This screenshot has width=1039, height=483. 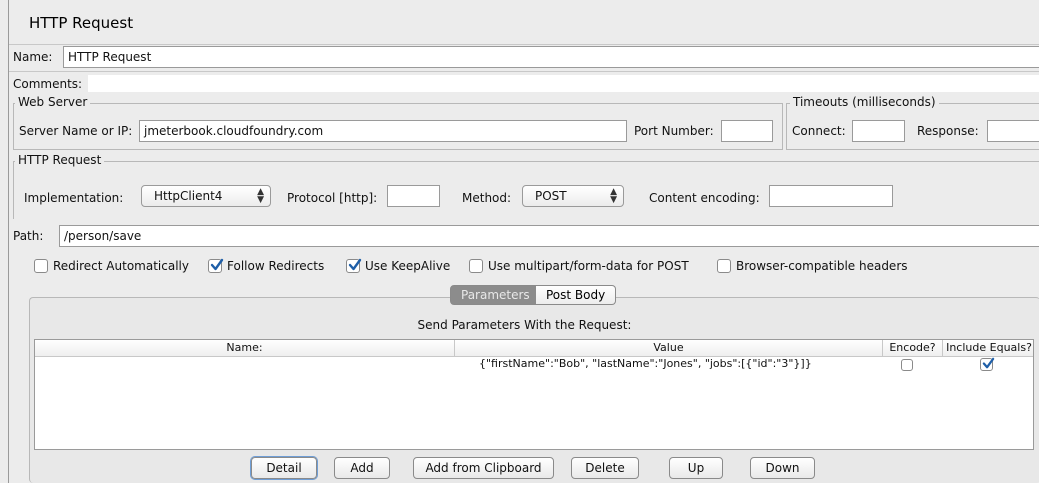 I want to click on follow-redirects-label: Follow Redirects, so click(x=276, y=266).